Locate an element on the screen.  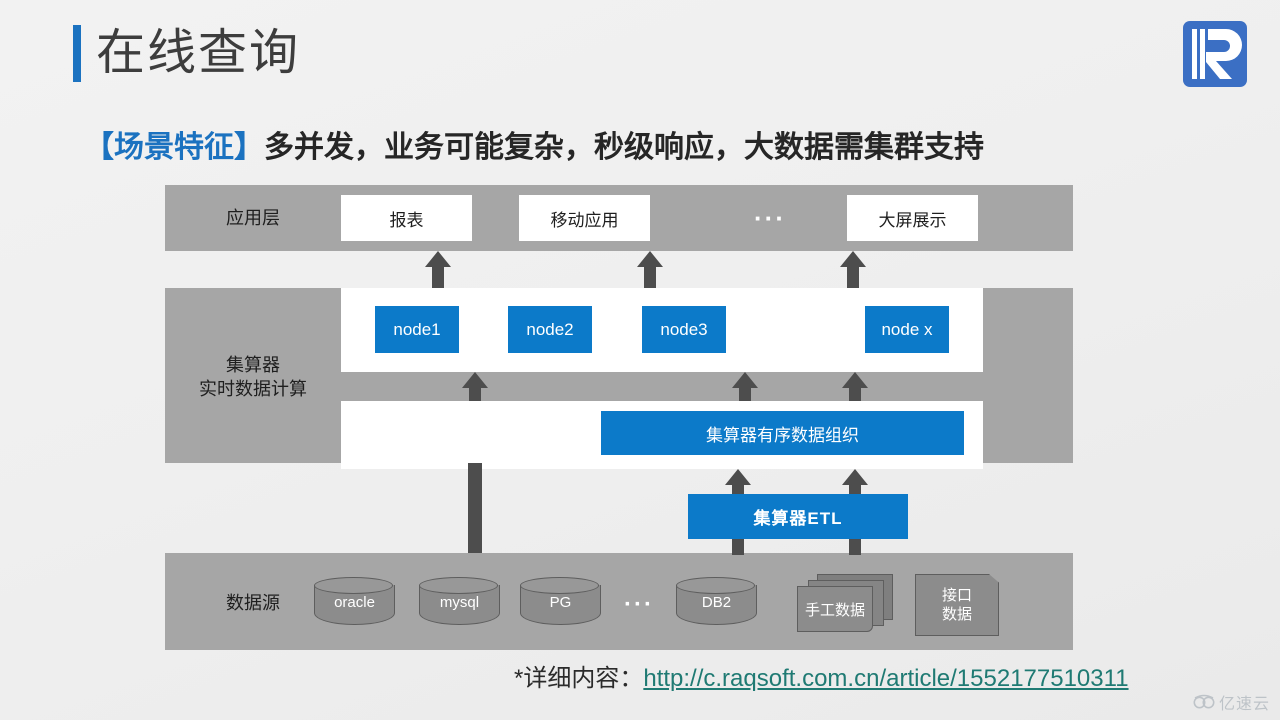
datasource-label: DB2 is located at coordinates (716, 602).